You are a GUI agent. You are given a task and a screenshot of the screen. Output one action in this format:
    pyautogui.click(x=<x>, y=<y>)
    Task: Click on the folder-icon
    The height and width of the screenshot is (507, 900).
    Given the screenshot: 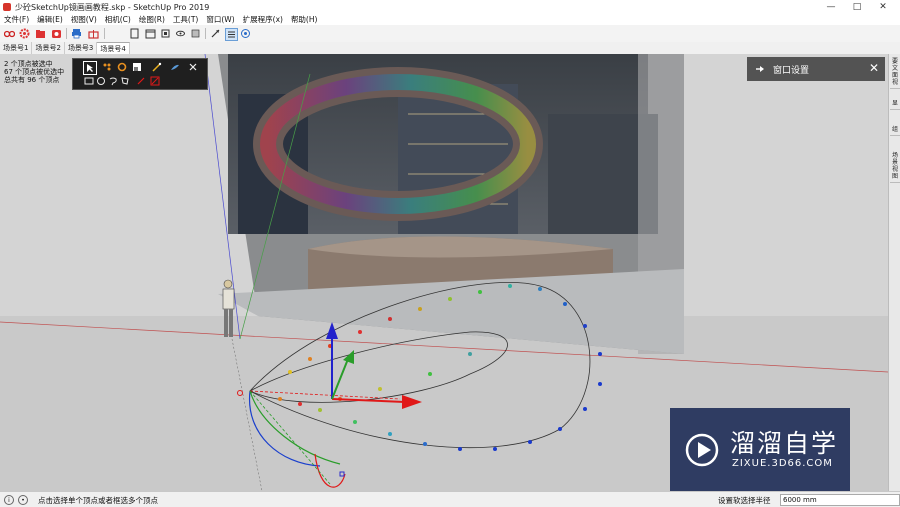 What is the action you would take?
    pyautogui.click(x=40, y=33)
    